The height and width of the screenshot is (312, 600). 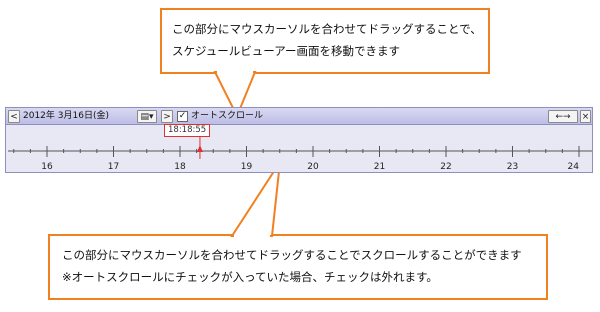 I want to click on close-button: ×, so click(x=585, y=116).